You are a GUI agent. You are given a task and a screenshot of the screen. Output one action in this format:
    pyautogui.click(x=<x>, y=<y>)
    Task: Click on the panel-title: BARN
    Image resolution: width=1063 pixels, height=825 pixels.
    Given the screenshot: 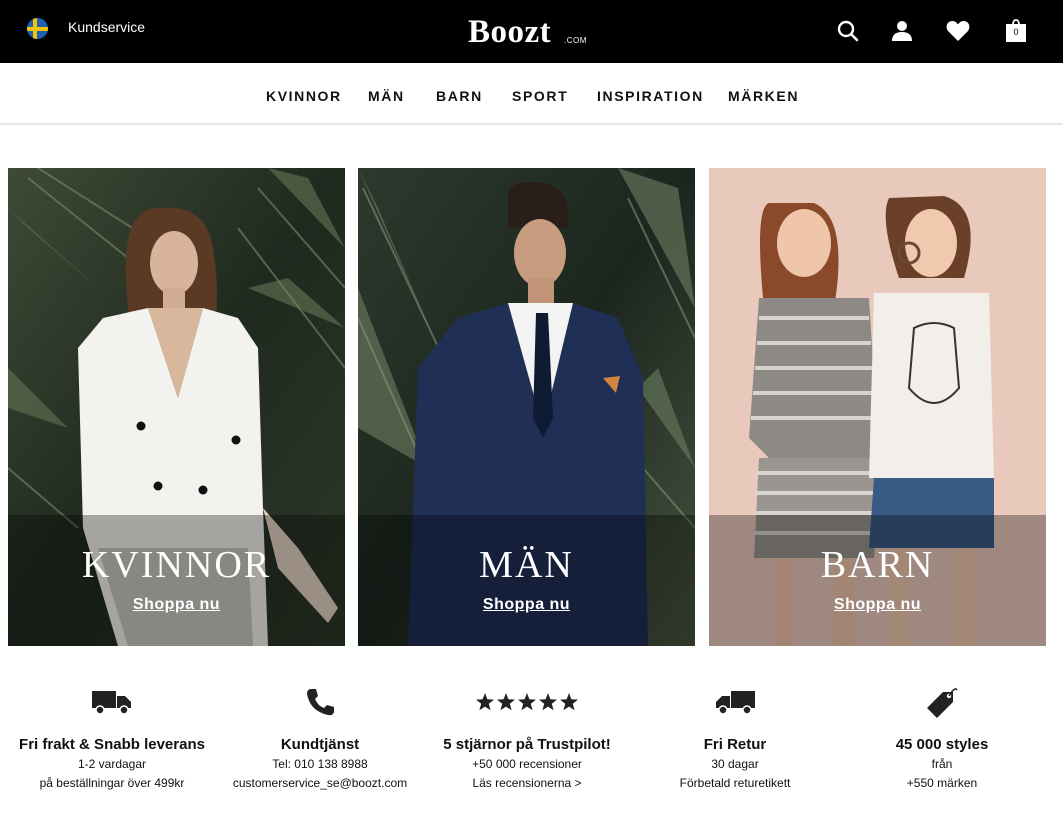 What is the action you would take?
    pyautogui.click(x=877, y=565)
    